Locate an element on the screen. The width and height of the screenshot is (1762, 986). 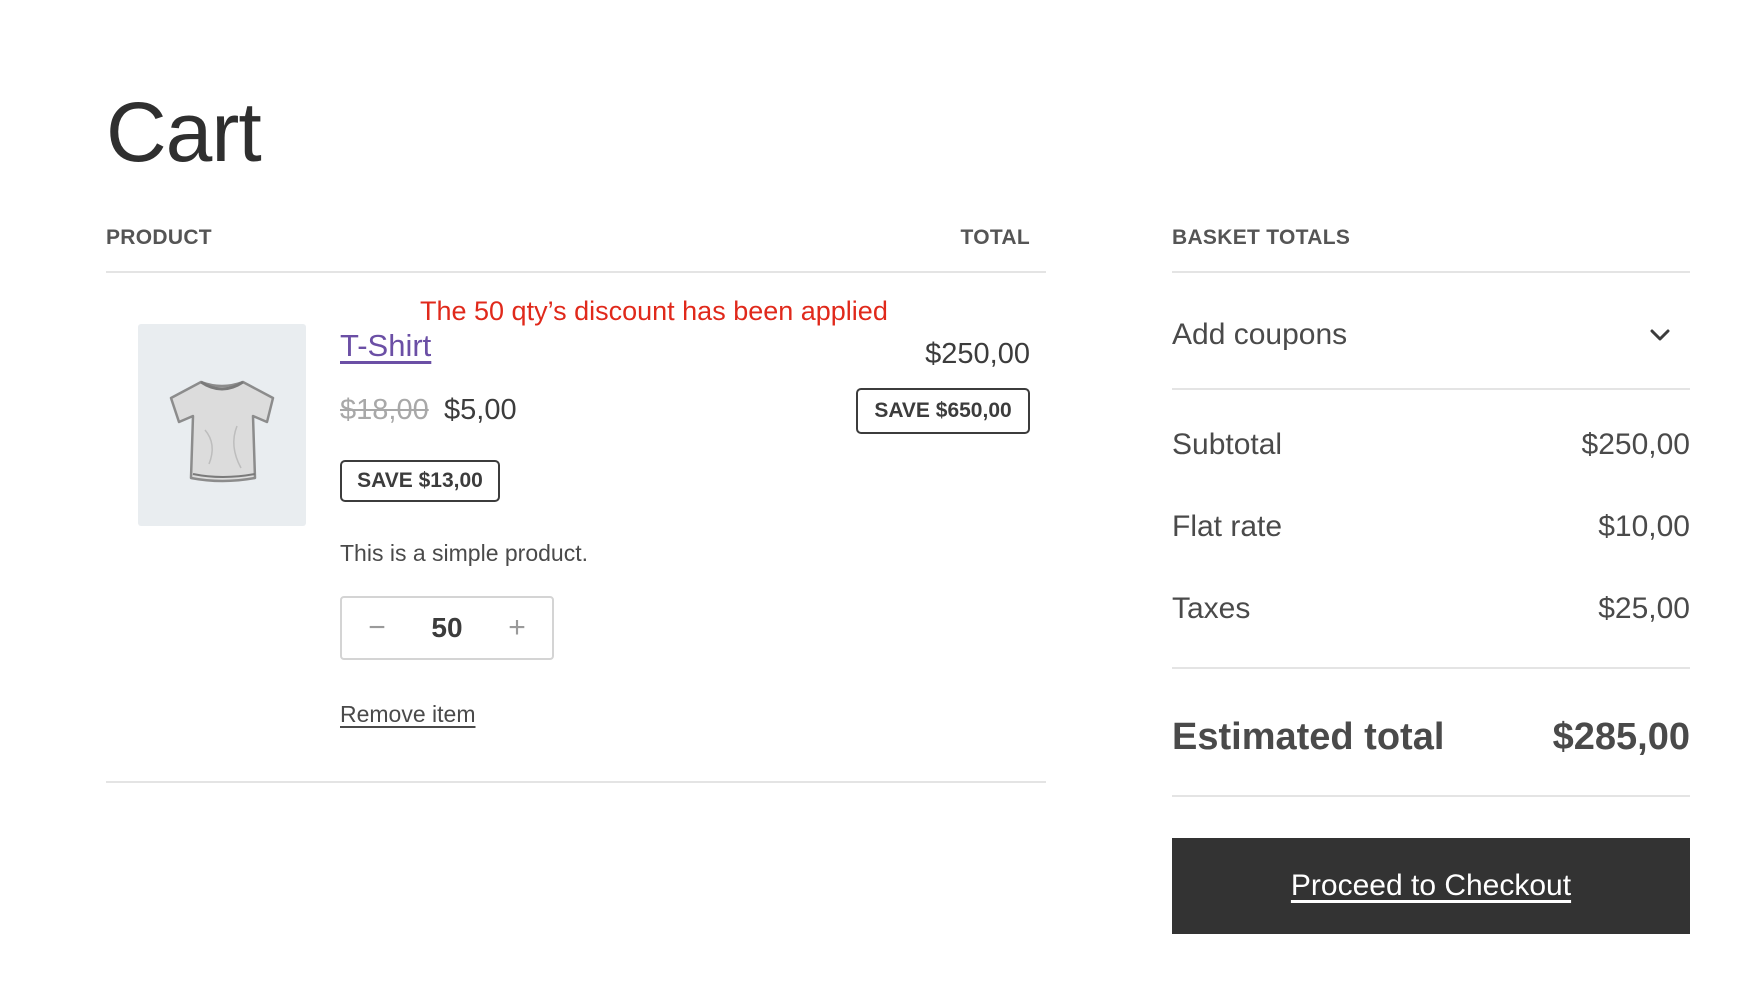
add-coupons-label: Add coupons is located at coordinates (1260, 334).